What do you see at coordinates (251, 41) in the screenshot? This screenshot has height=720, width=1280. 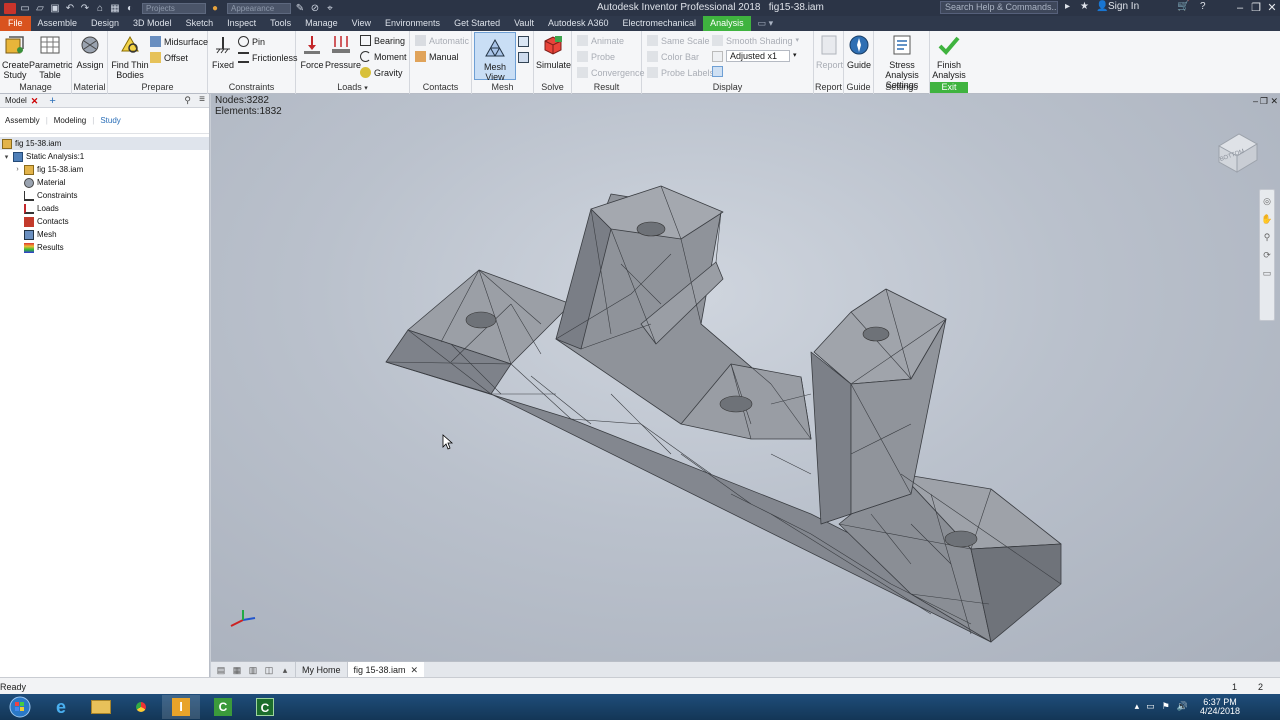 I see `pin-button: Pin` at bounding box center [251, 41].